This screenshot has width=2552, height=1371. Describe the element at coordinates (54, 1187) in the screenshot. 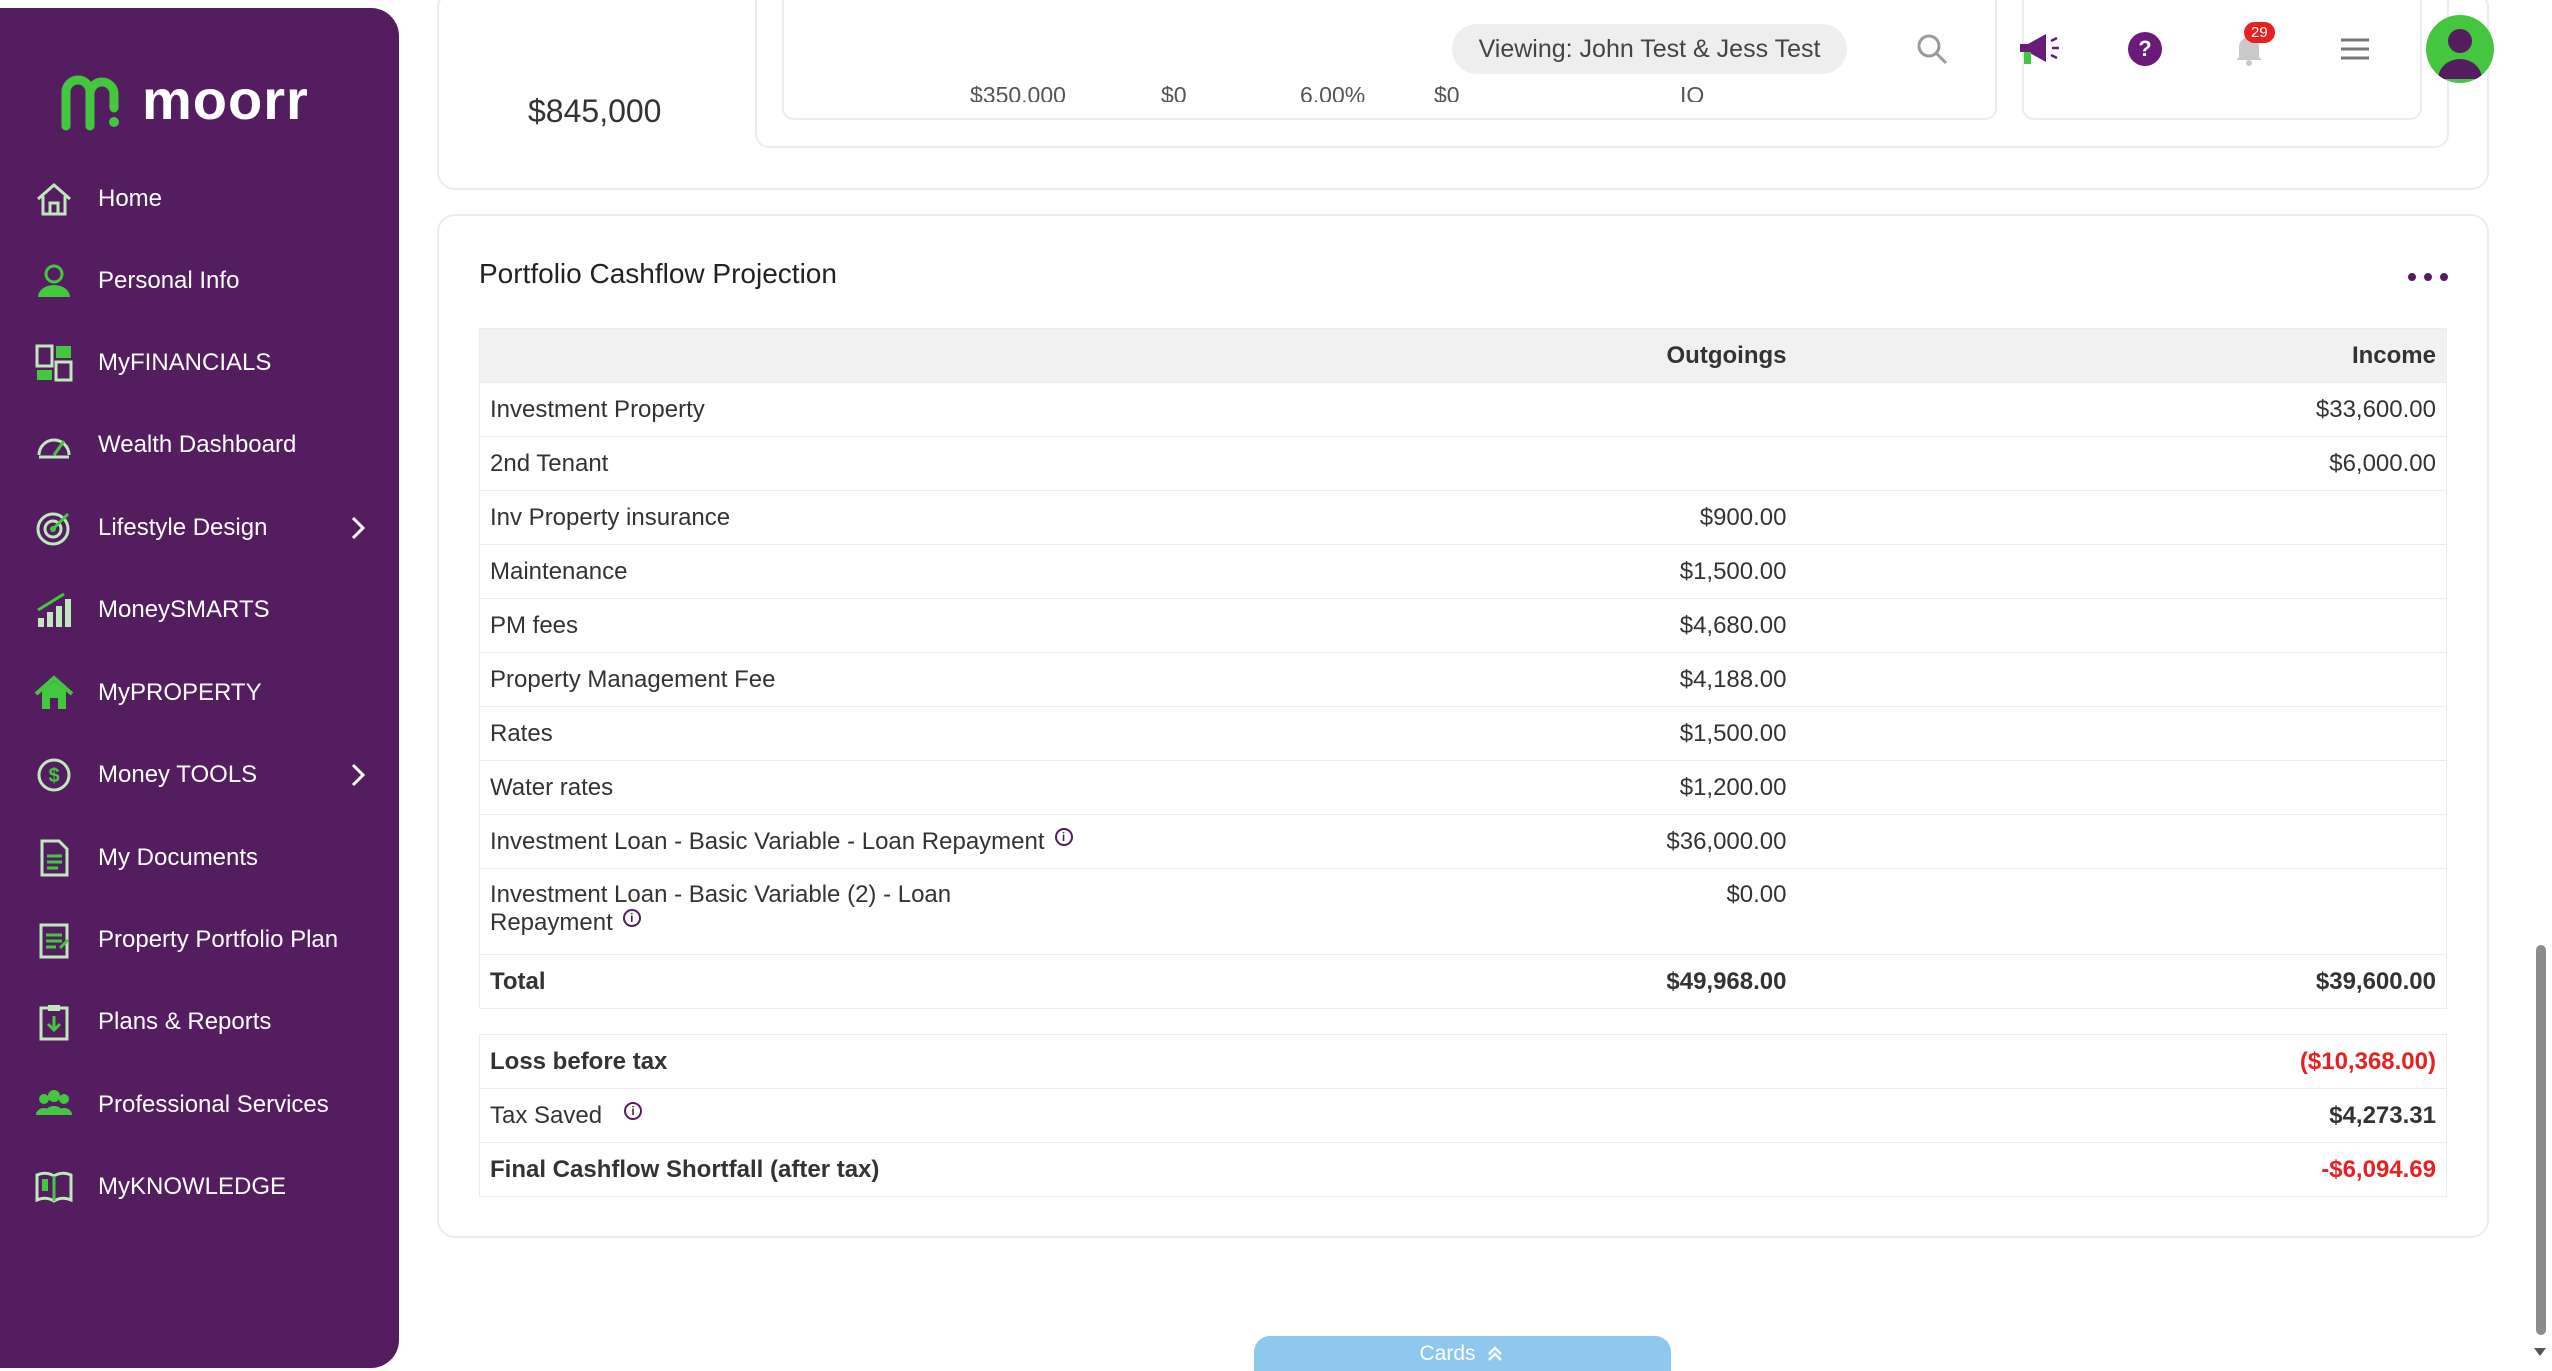

I see `book-icon` at that location.